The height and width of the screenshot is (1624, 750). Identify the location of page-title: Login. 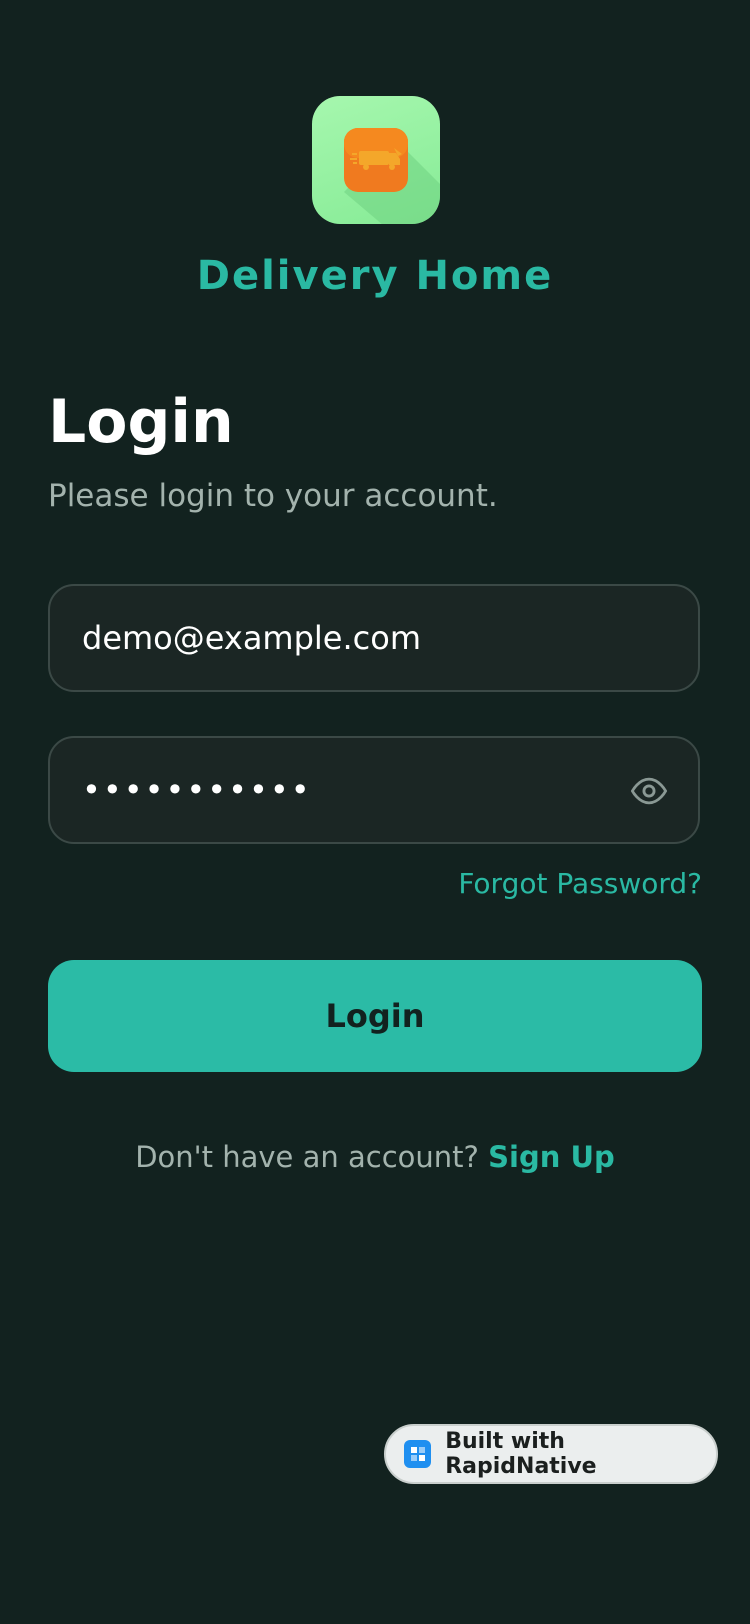
(141, 422).